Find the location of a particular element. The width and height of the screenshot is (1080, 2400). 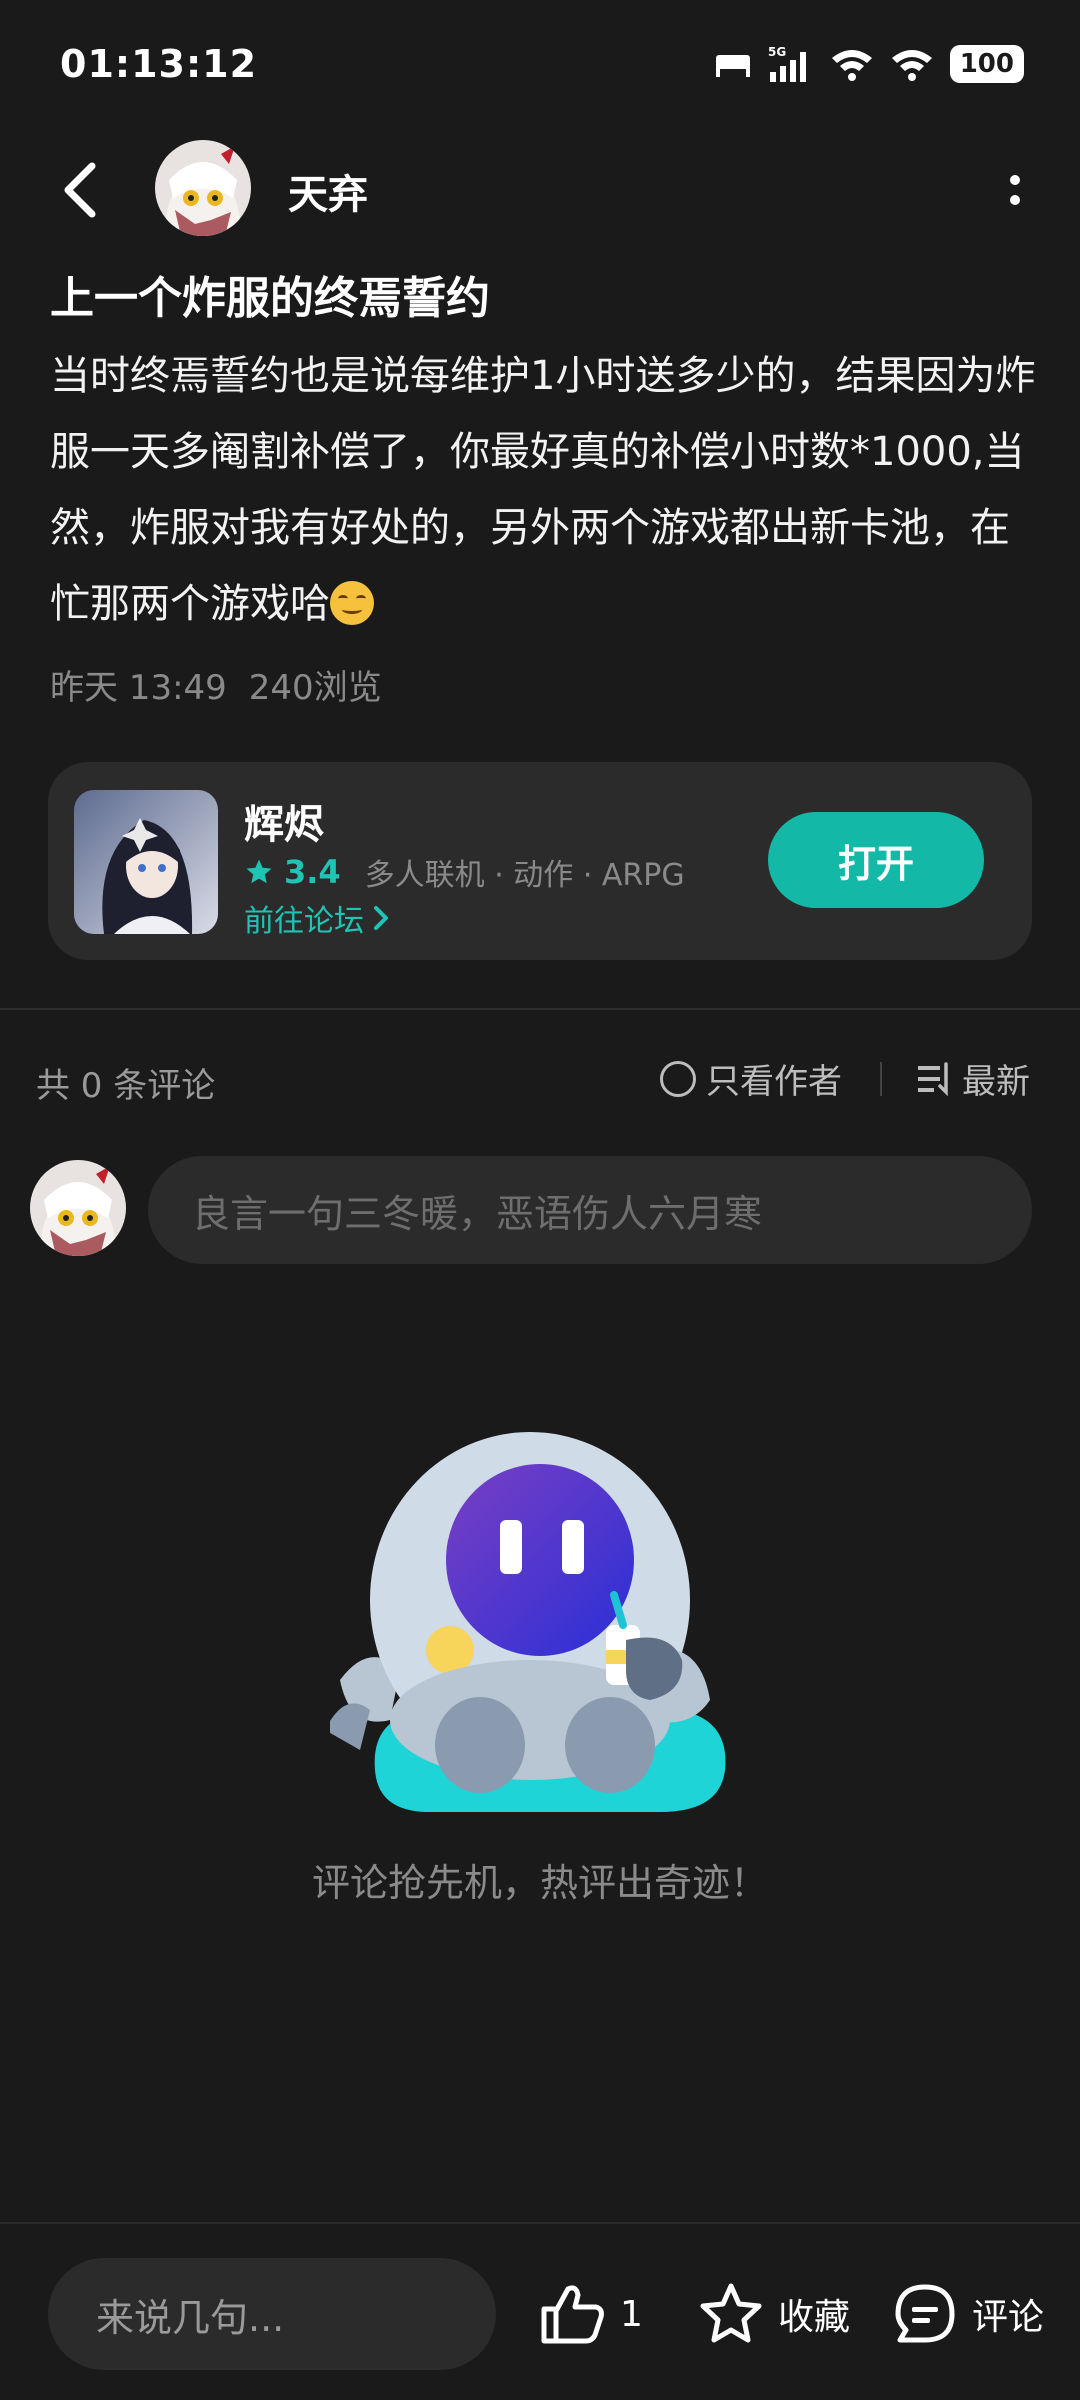

sort-label: 最新 is located at coordinates (996, 1082).